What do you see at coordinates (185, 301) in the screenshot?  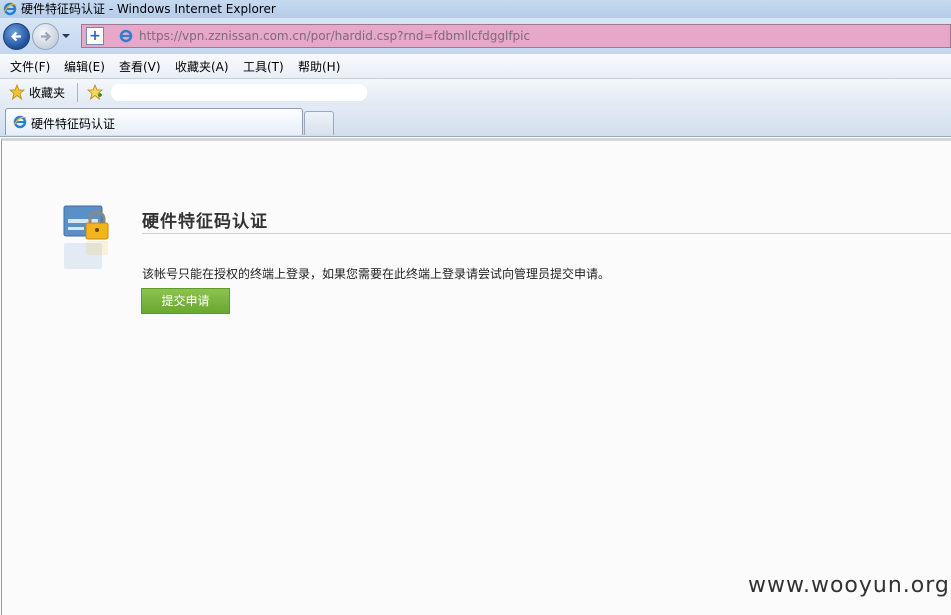 I see `submit-request-button: 提交申请` at bounding box center [185, 301].